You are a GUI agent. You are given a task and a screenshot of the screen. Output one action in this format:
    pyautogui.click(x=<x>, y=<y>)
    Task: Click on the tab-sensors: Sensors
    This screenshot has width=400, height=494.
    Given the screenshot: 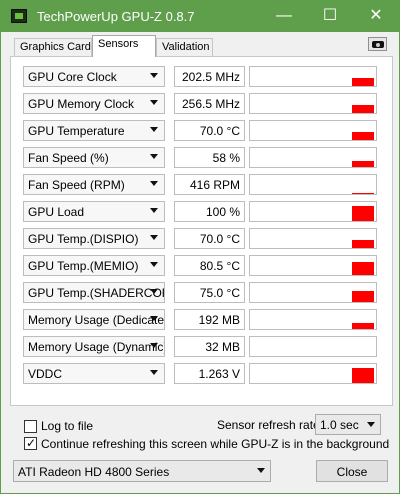 What is the action you would take?
    pyautogui.click(x=124, y=46)
    